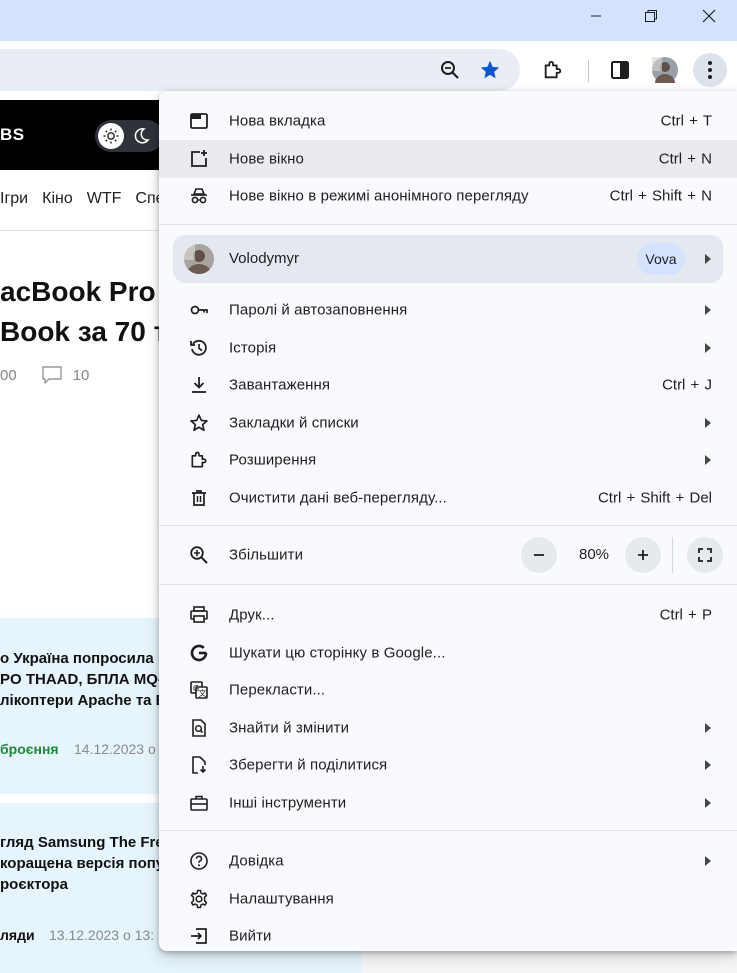 Image resolution: width=737 pixels, height=973 pixels. I want to click on minimize-icon, so click(596, 16).